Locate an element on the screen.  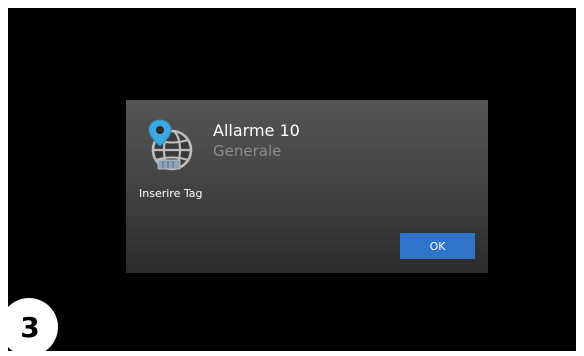
step-number: 3 is located at coordinates (30, 327).